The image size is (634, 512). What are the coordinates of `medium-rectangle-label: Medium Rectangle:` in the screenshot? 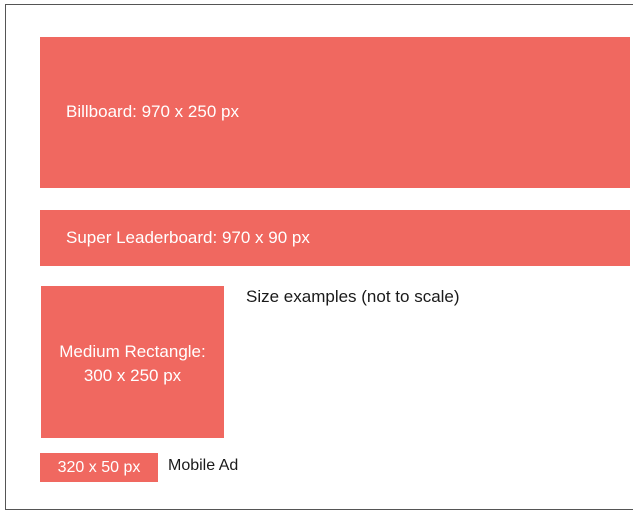 It's located at (132, 351).